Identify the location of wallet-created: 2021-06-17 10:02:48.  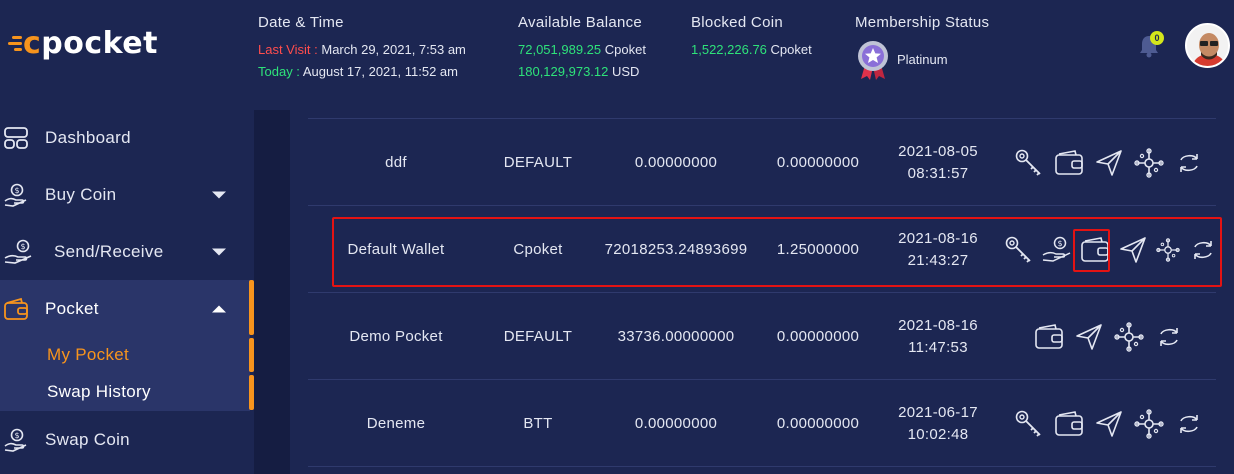
(938, 423).